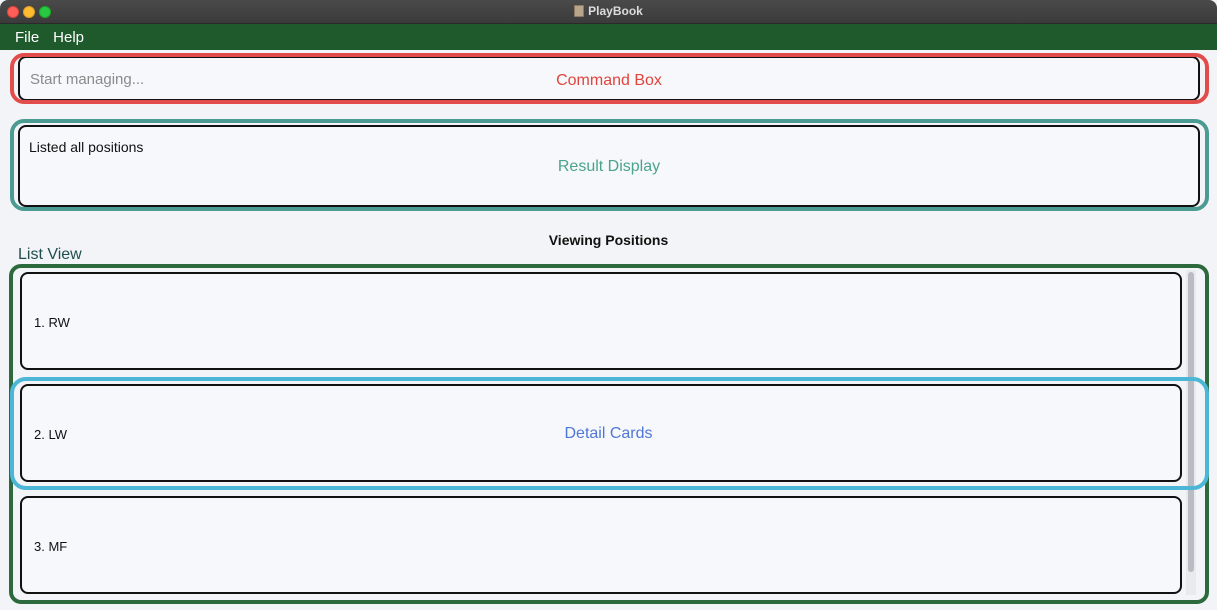  Describe the element at coordinates (68, 37) in the screenshot. I see `menu-help: Help` at that location.